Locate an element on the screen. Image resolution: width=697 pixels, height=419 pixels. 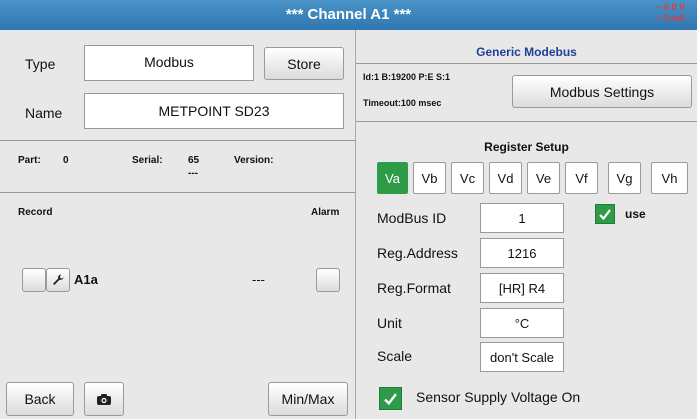
supply-readout: ~ 0.0 V ~ 0 mA is located at coordinates (670, 13).